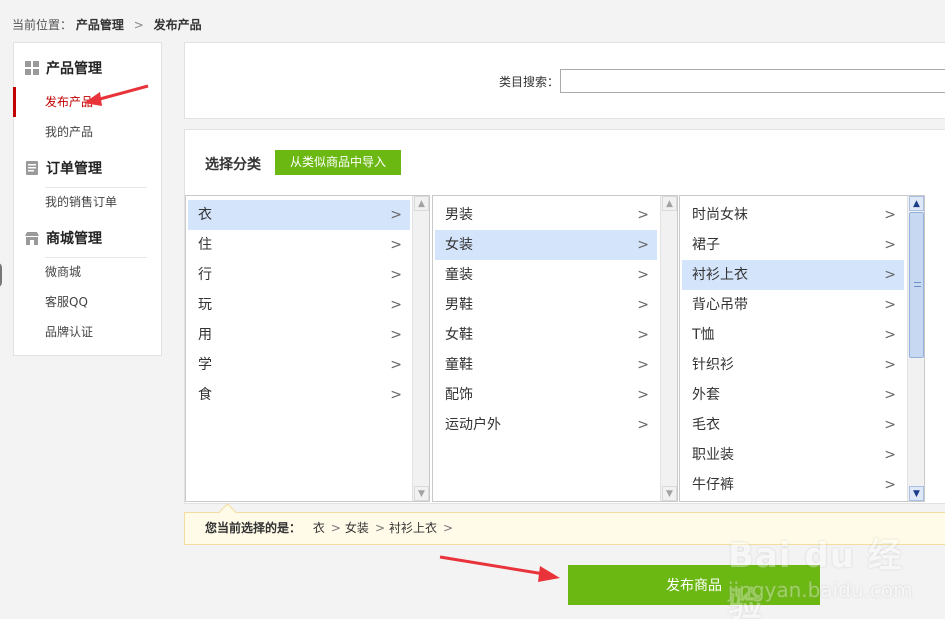  Describe the element at coordinates (820, 590) in the screenshot. I see `watermark-url: jingyan.baidu.com` at that location.